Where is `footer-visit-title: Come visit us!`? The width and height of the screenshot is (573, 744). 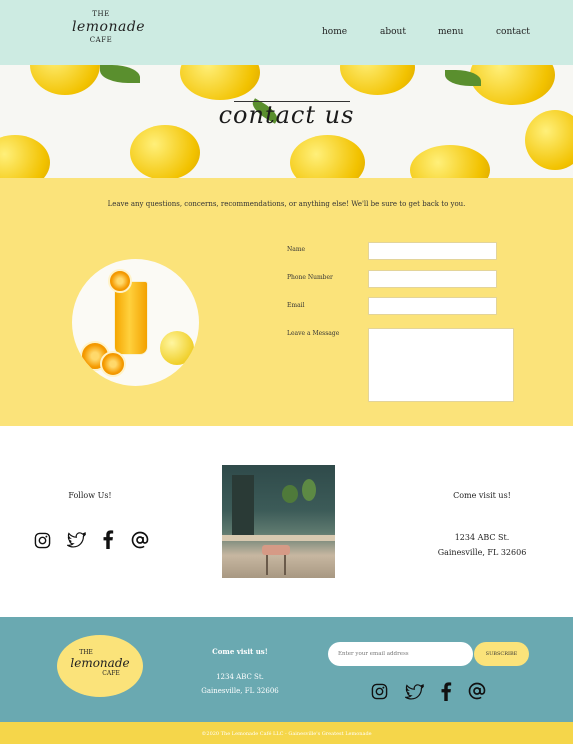 footer-visit-title: Come visit us! is located at coordinates (240, 651).